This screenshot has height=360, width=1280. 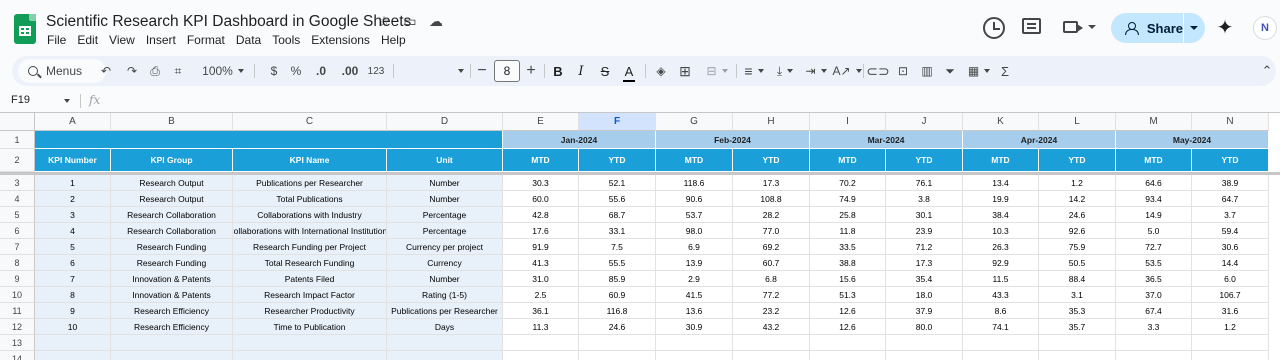 What do you see at coordinates (848, 311) in the screenshot?
I see `value-cell: 12.6` at bounding box center [848, 311].